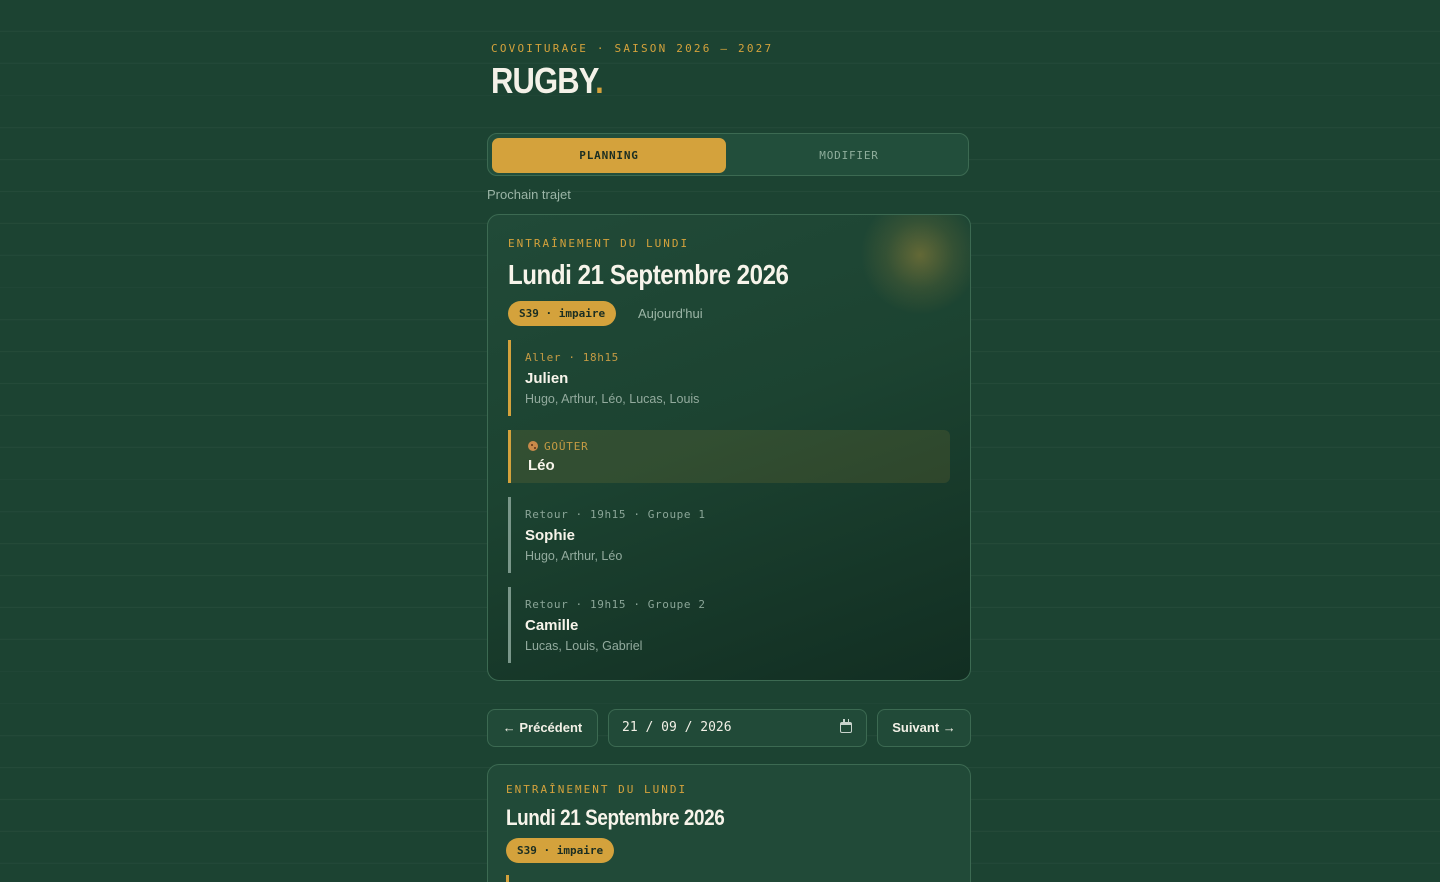 The image size is (1440, 882). I want to click on next-trip-label: Prochain trajet, so click(529, 194).